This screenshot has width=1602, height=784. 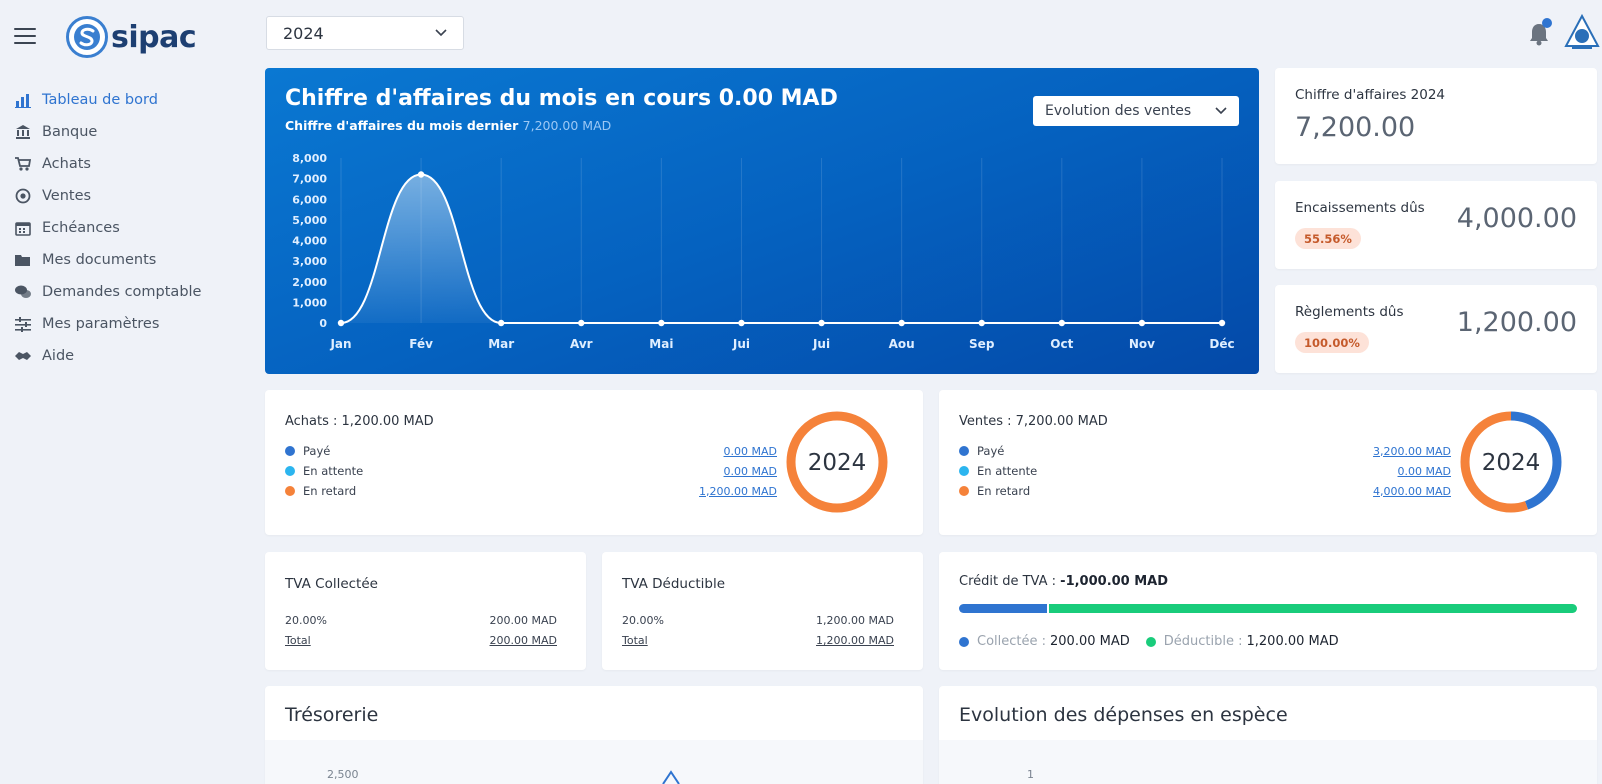 I want to click on vat-credit-title: Crédit de TVA : -1,000.00 MAD, so click(x=1063, y=581).